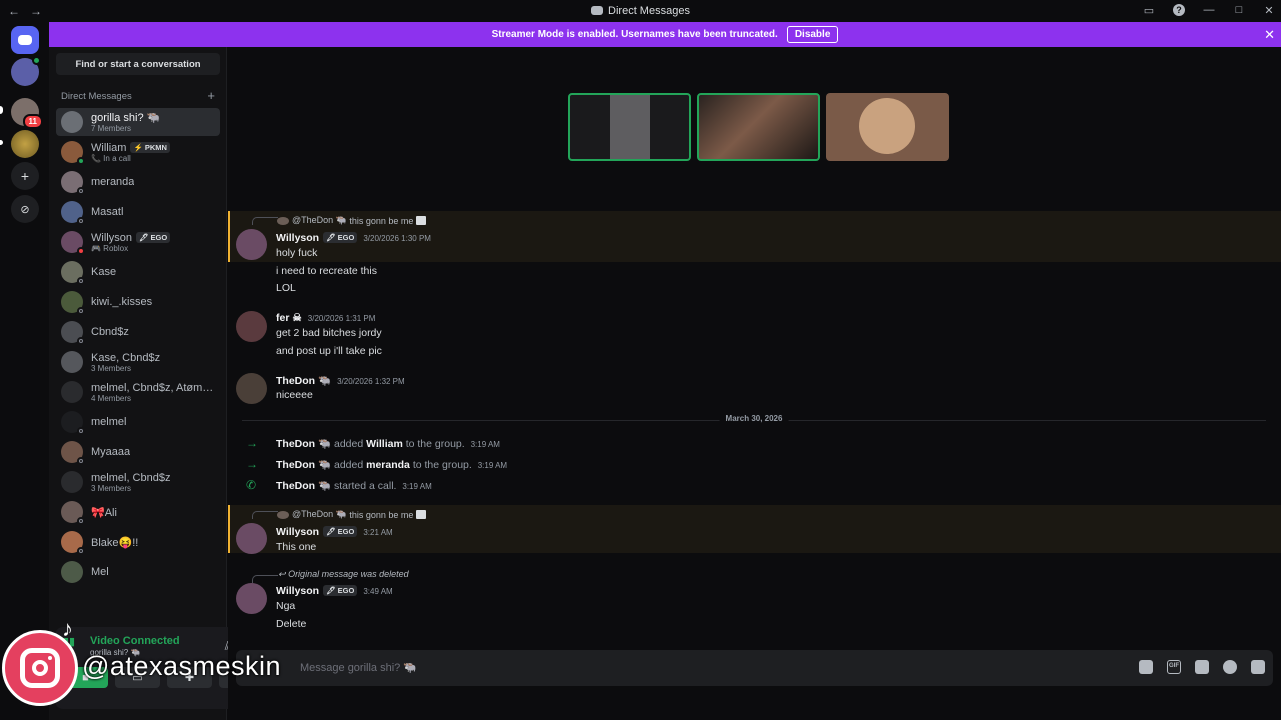  I want to click on dm-item: Kase, so click(138, 272).